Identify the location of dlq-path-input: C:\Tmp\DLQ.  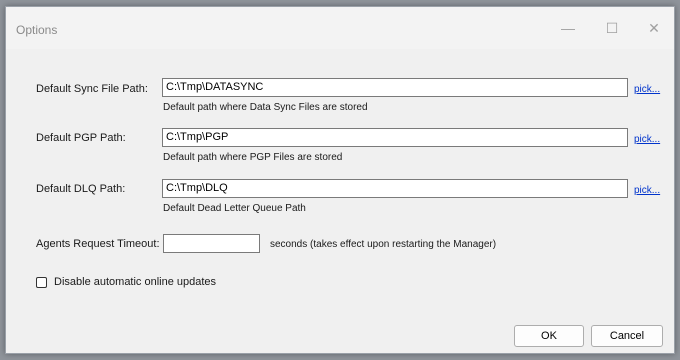
(395, 188).